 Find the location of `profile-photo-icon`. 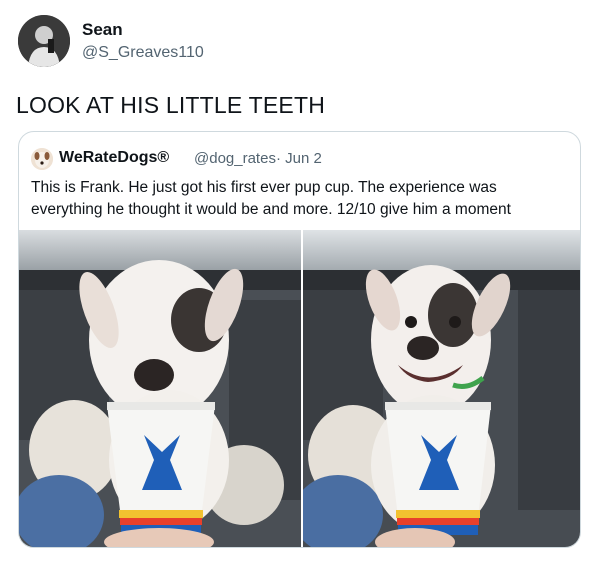

profile-photo-icon is located at coordinates (44, 41).